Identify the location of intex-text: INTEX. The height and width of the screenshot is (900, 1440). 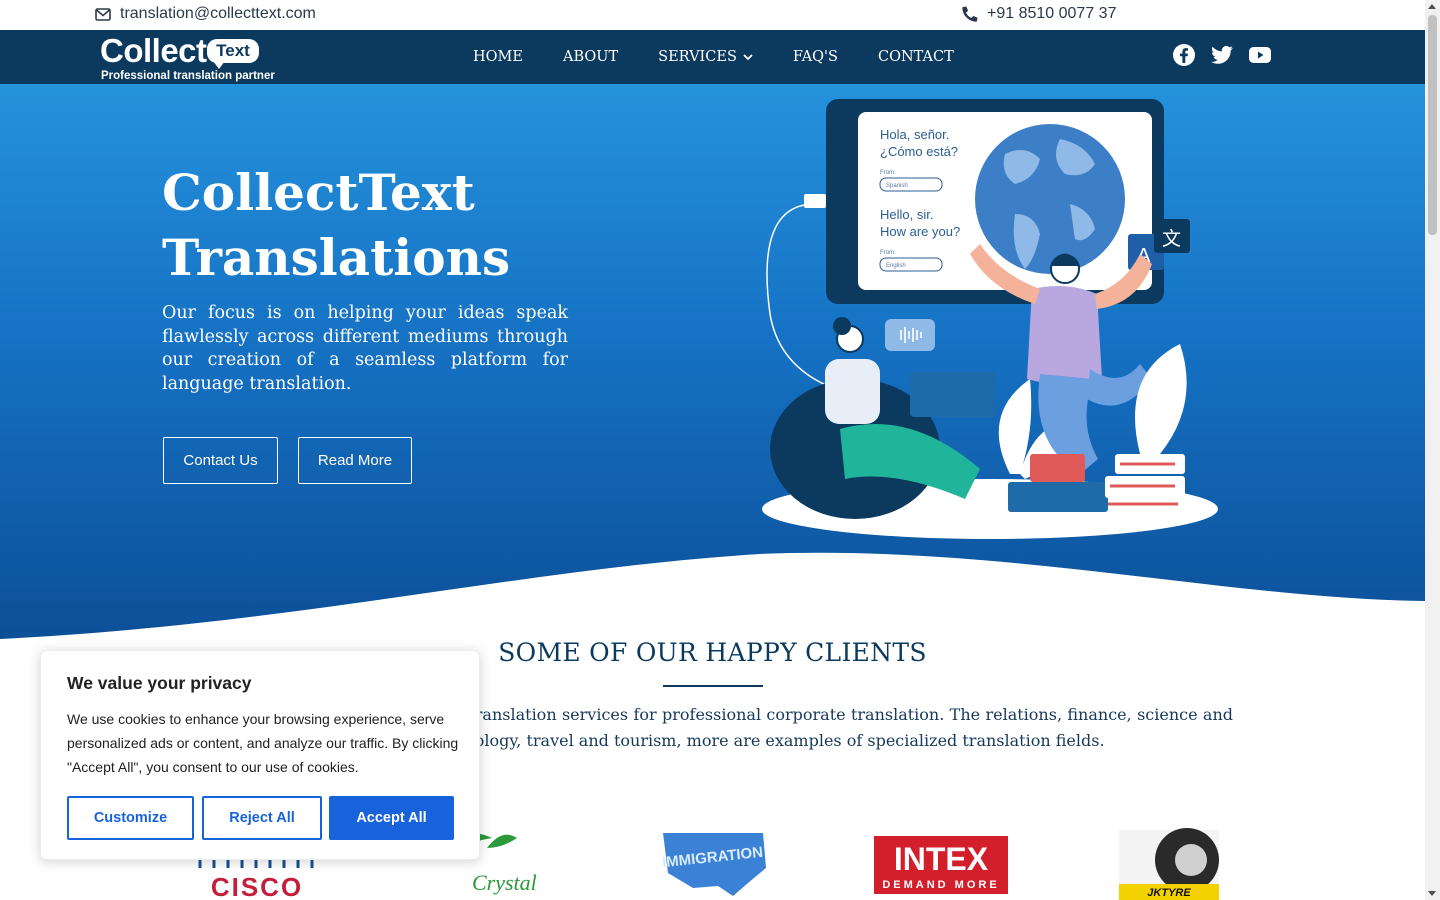
(941, 859).